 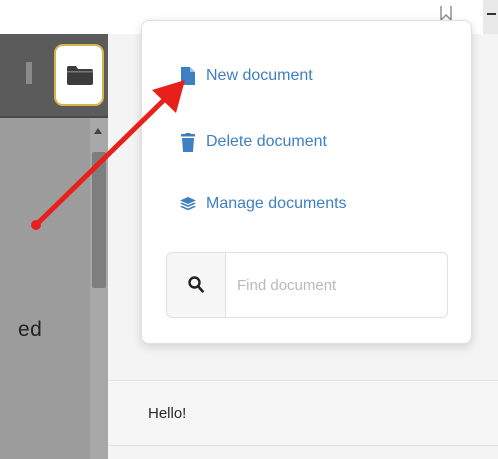 I want to click on left-scrollbar-thumb, so click(x=99, y=220).